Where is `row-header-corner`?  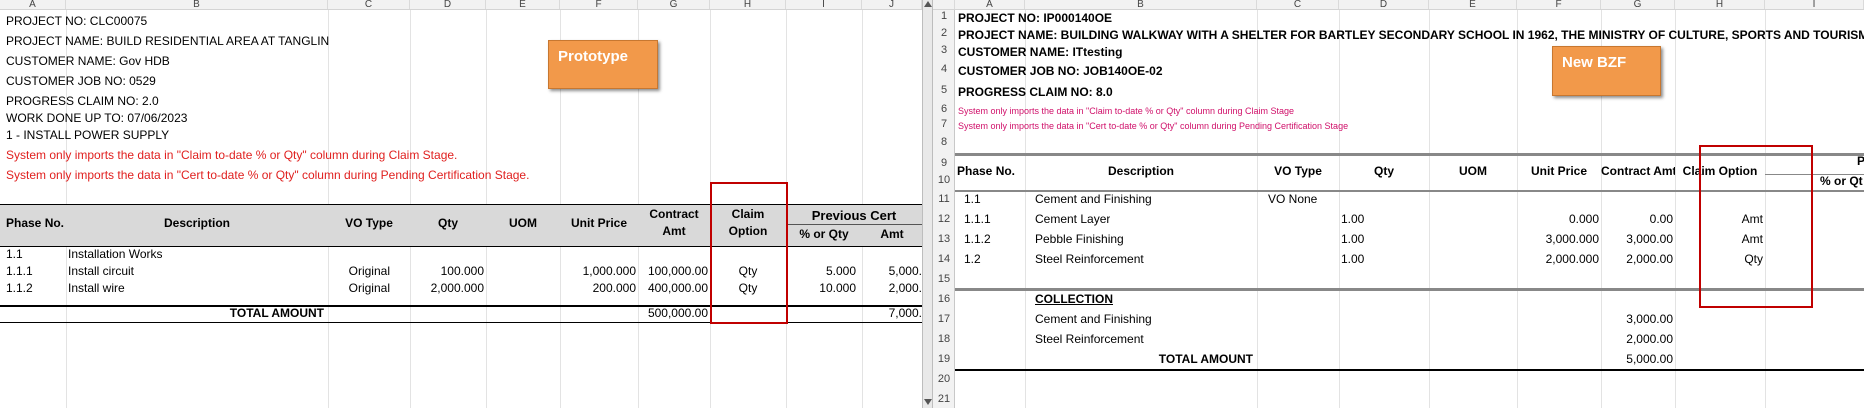
row-header-corner is located at coordinates (944, 4).